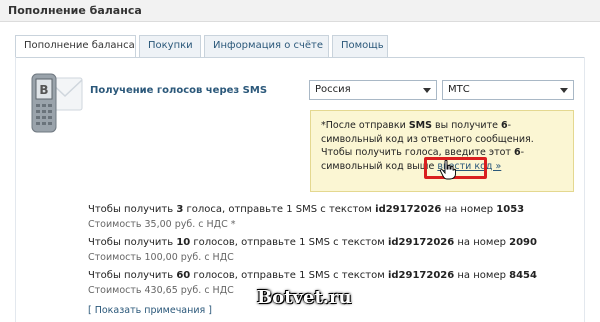 This screenshot has height=322, width=600. Describe the element at coordinates (266, 46) in the screenshot. I see `tab-account-info: Информация о счёте` at that location.